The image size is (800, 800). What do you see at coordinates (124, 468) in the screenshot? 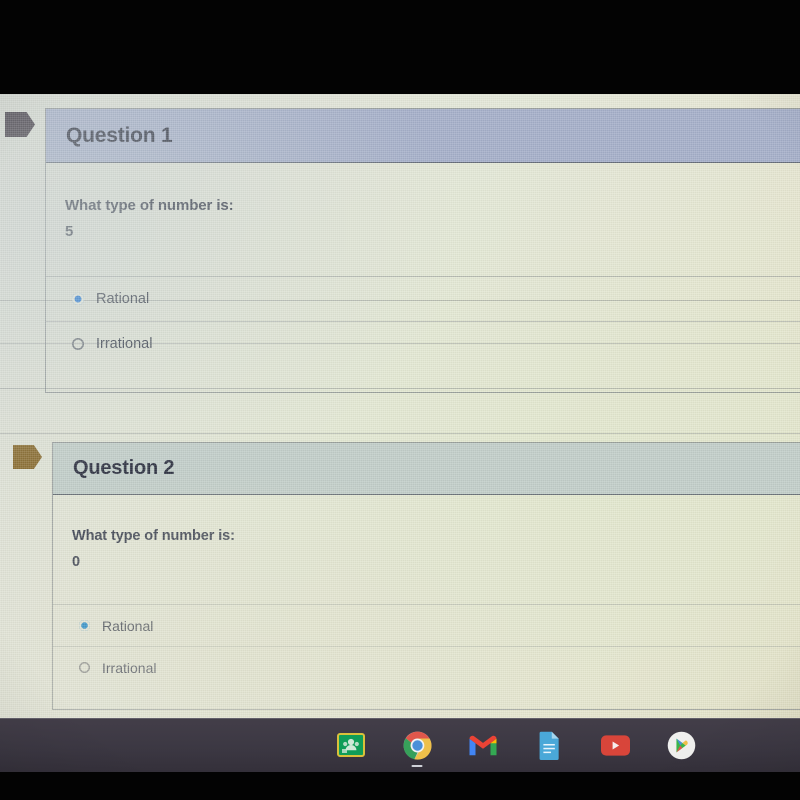
I see `question-title: Question 2` at bounding box center [124, 468].